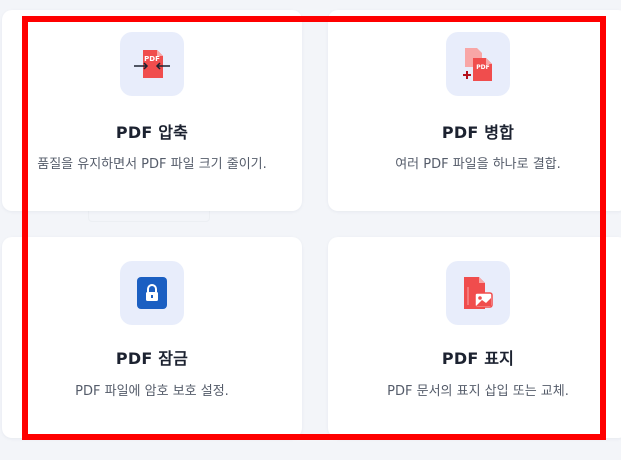 The height and width of the screenshot is (460, 621). Describe the element at coordinates (478, 391) in the screenshot. I see `card-description: PDF 문서의 표지 삽입 또는 교체.` at that location.